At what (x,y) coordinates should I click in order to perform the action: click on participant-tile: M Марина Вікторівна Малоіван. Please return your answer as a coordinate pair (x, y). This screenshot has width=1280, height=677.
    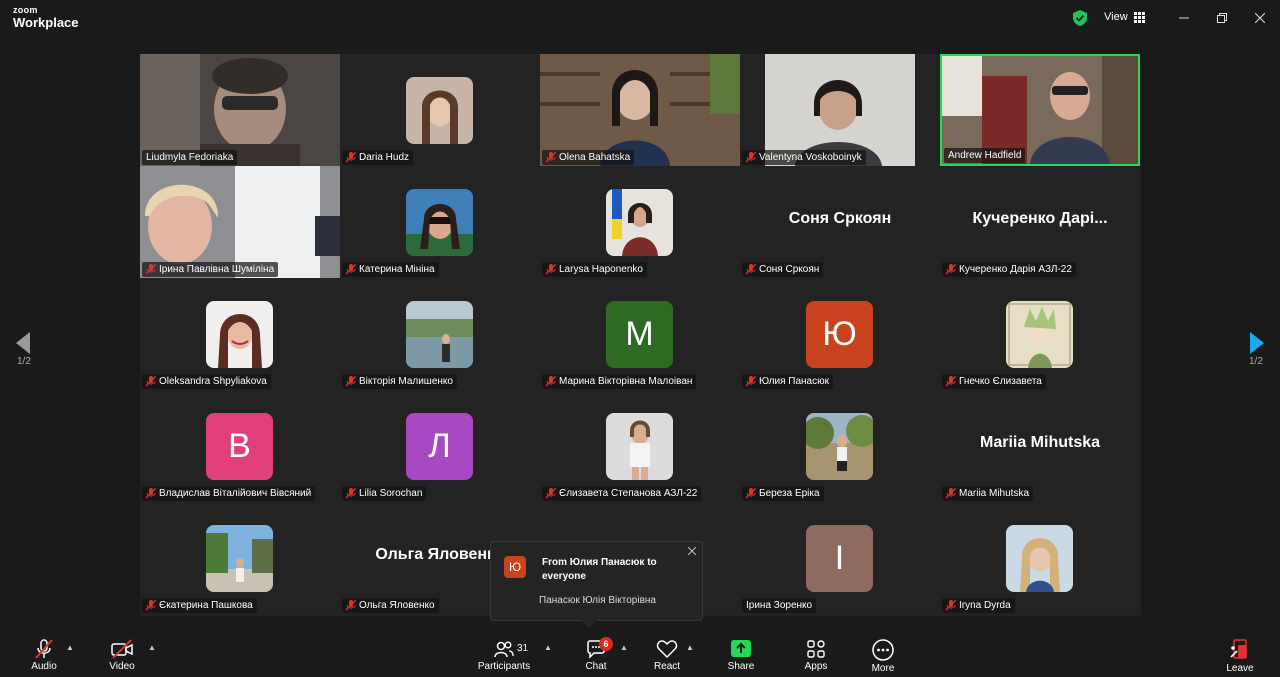
    Looking at the image, I should click on (640, 334).